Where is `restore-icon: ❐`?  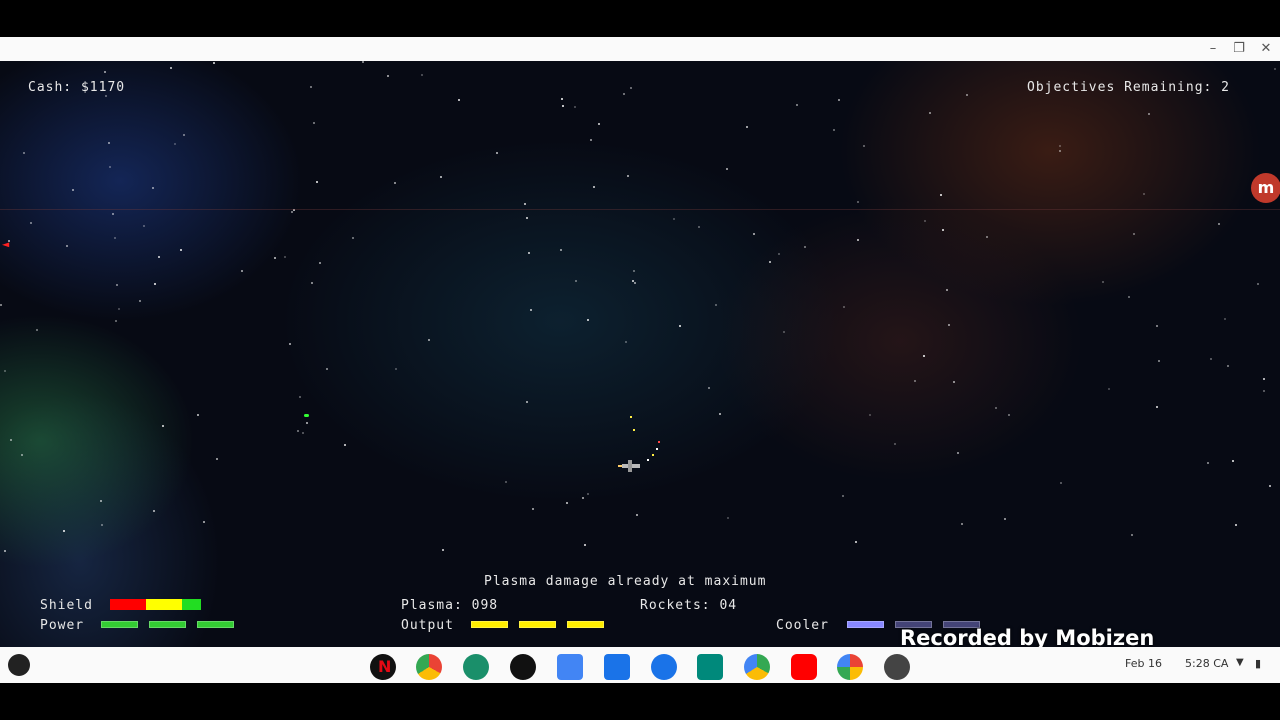 restore-icon: ❐ is located at coordinates (1239, 49).